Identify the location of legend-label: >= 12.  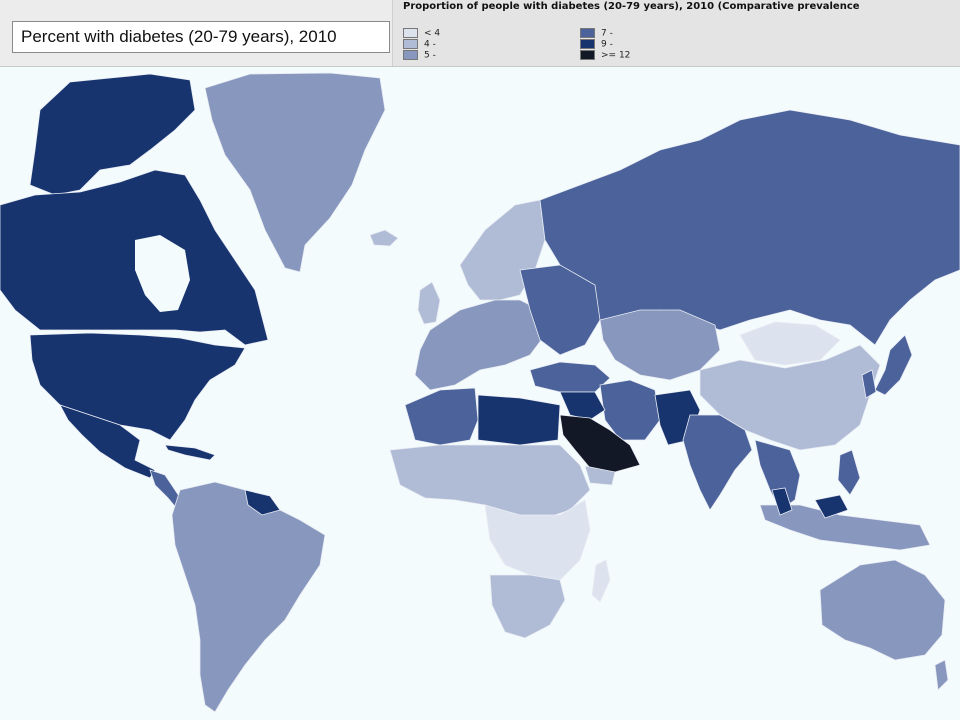
(616, 55).